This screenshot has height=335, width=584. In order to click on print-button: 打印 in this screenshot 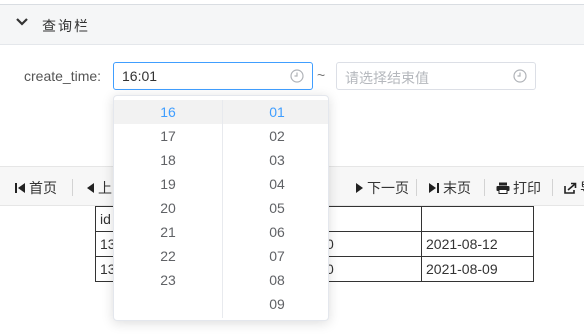, I will do `click(518, 188)`.